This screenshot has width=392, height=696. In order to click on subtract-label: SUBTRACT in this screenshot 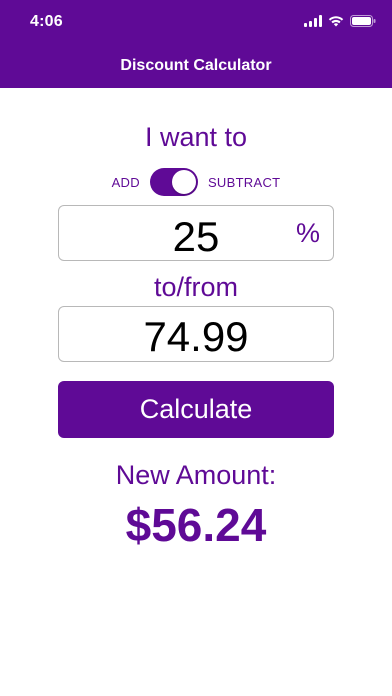, I will do `click(244, 182)`.